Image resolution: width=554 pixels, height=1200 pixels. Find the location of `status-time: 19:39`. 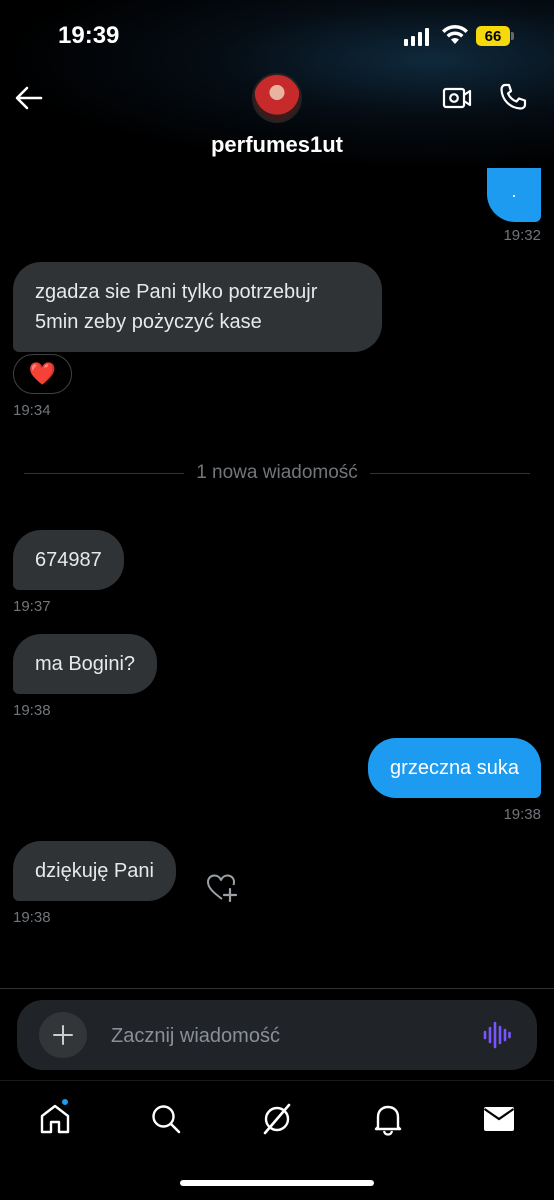

status-time: 19:39 is located at coordinates (89, 35).